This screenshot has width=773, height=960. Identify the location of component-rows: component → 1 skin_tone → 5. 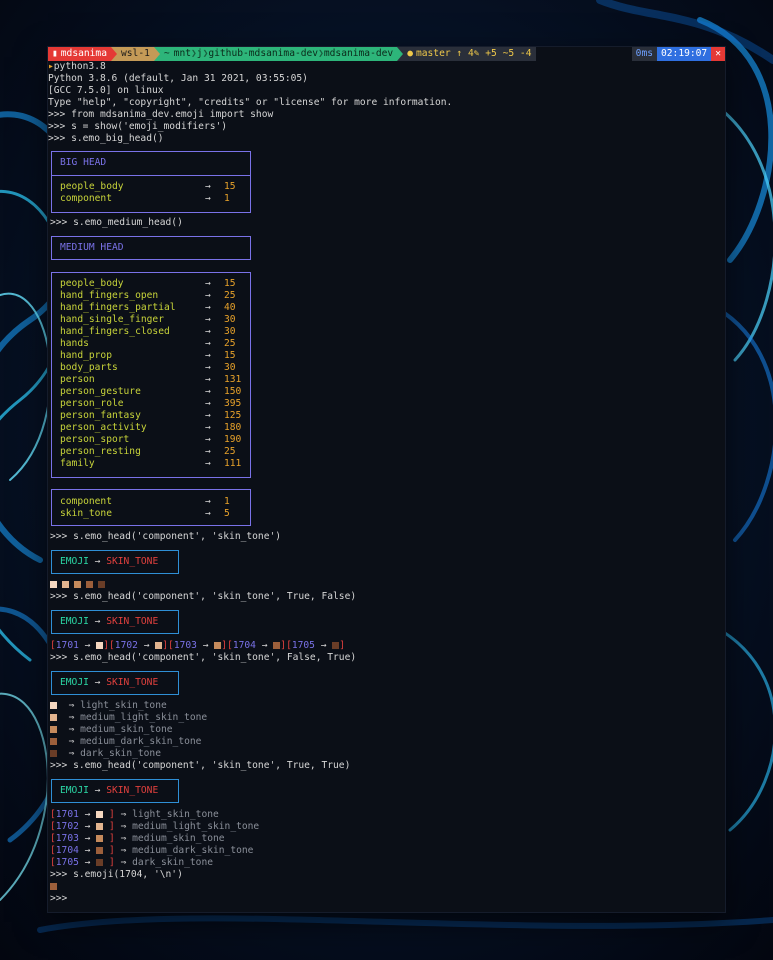
(152, 508).